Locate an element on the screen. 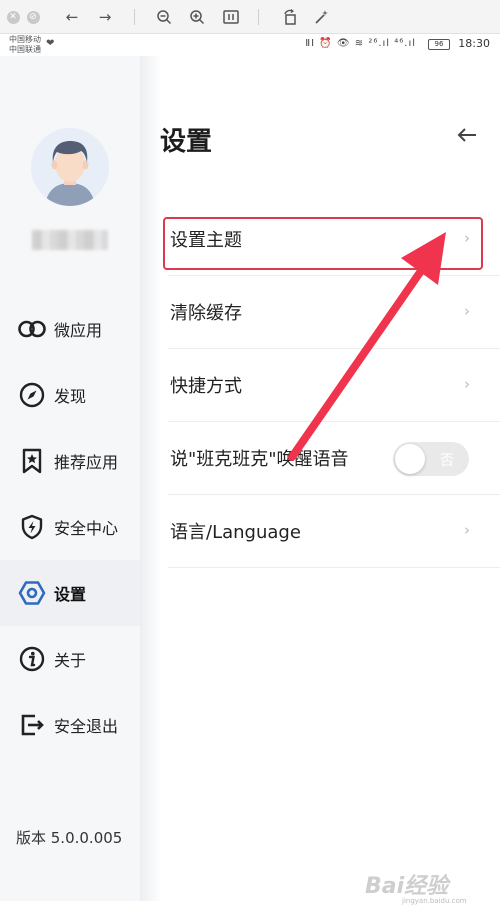 The width and height of the screenshot is (500, 921). watermark-logo: Bai经验 is located at coordinates (407, 886).